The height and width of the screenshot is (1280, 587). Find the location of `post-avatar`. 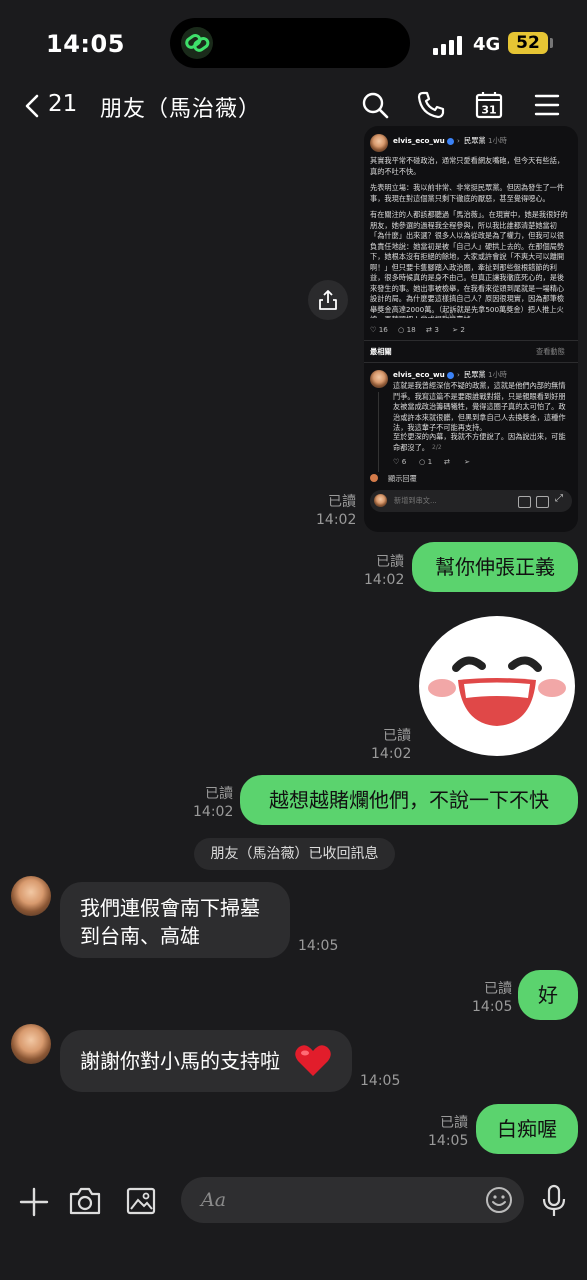

post-avatar is located at coordinates (379, 143).